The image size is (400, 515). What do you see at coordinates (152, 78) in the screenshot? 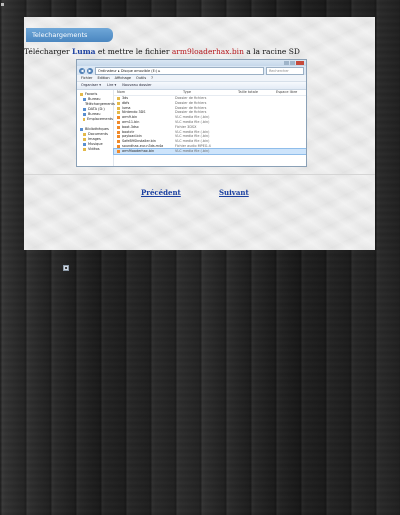
I see `menu-item: ?` at bounding box center [152, 78].